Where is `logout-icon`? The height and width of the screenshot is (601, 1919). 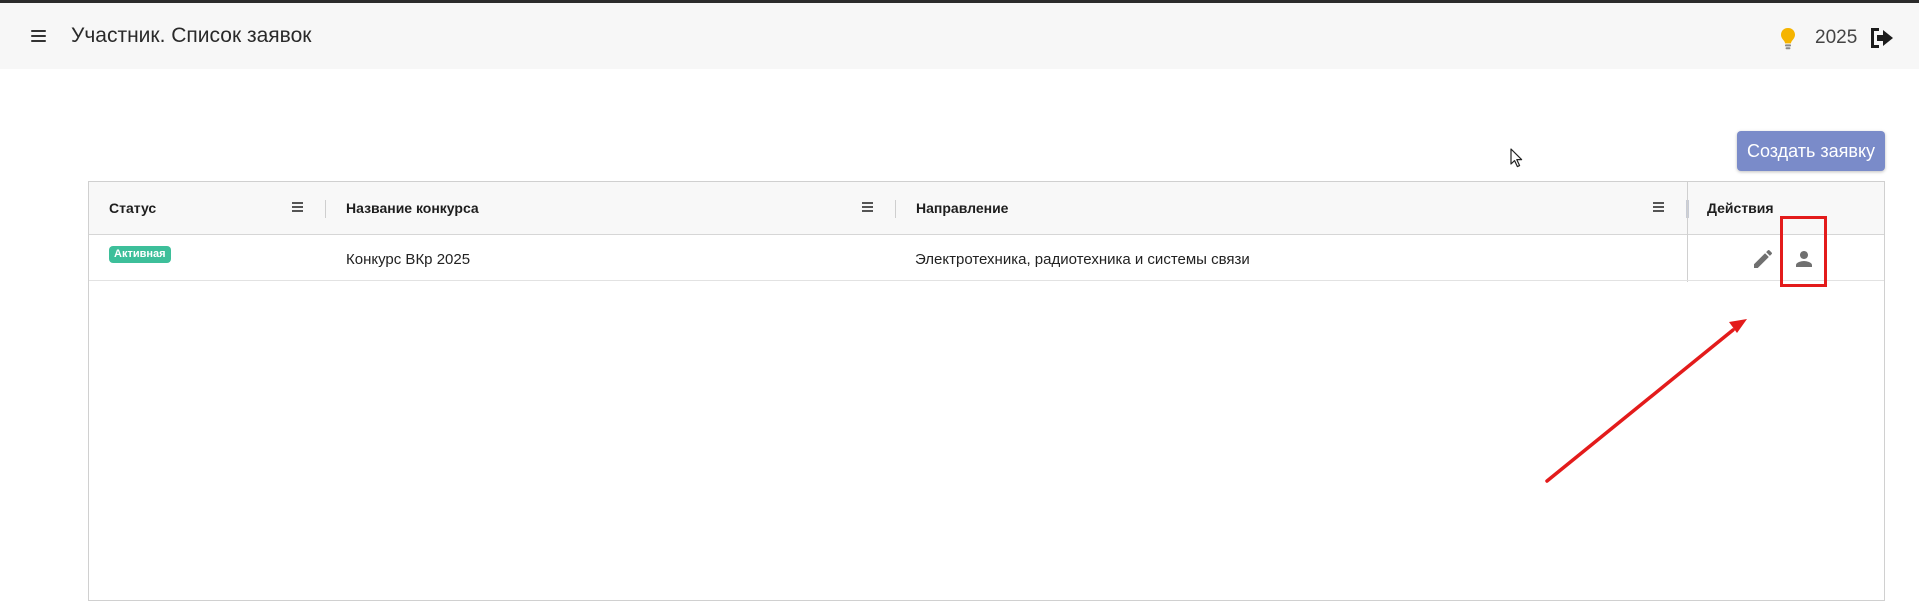
logout-icon is located at coordinates (1881, 38).